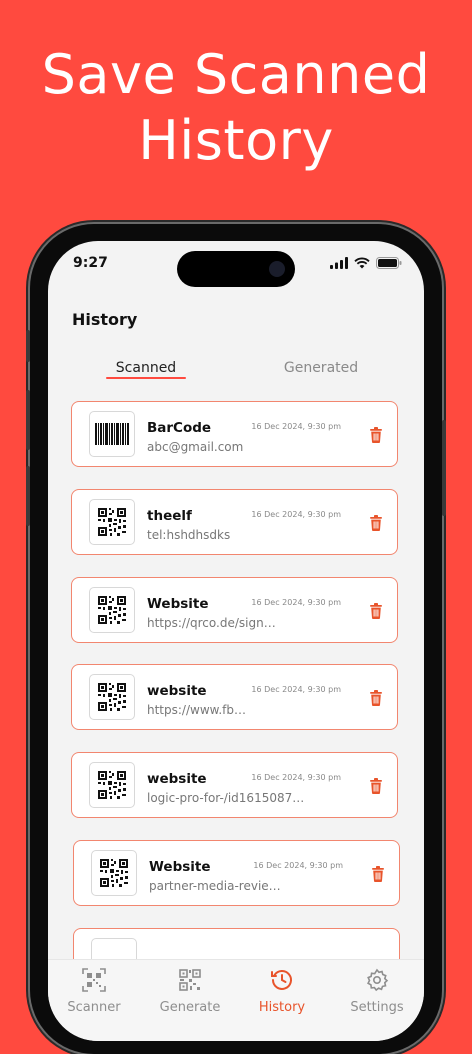 The width and height of the screenshot is (472, 1054). Describe the element at coordinates (146, 378) in the screenshot. I see `active-tab-indicator` at that location.